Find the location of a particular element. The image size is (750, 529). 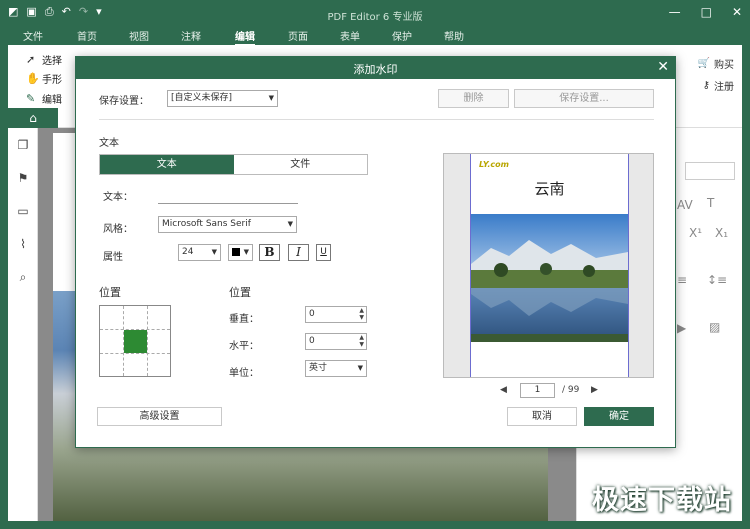

close-window-icon: ✕ is located at coordinates (737, 12).